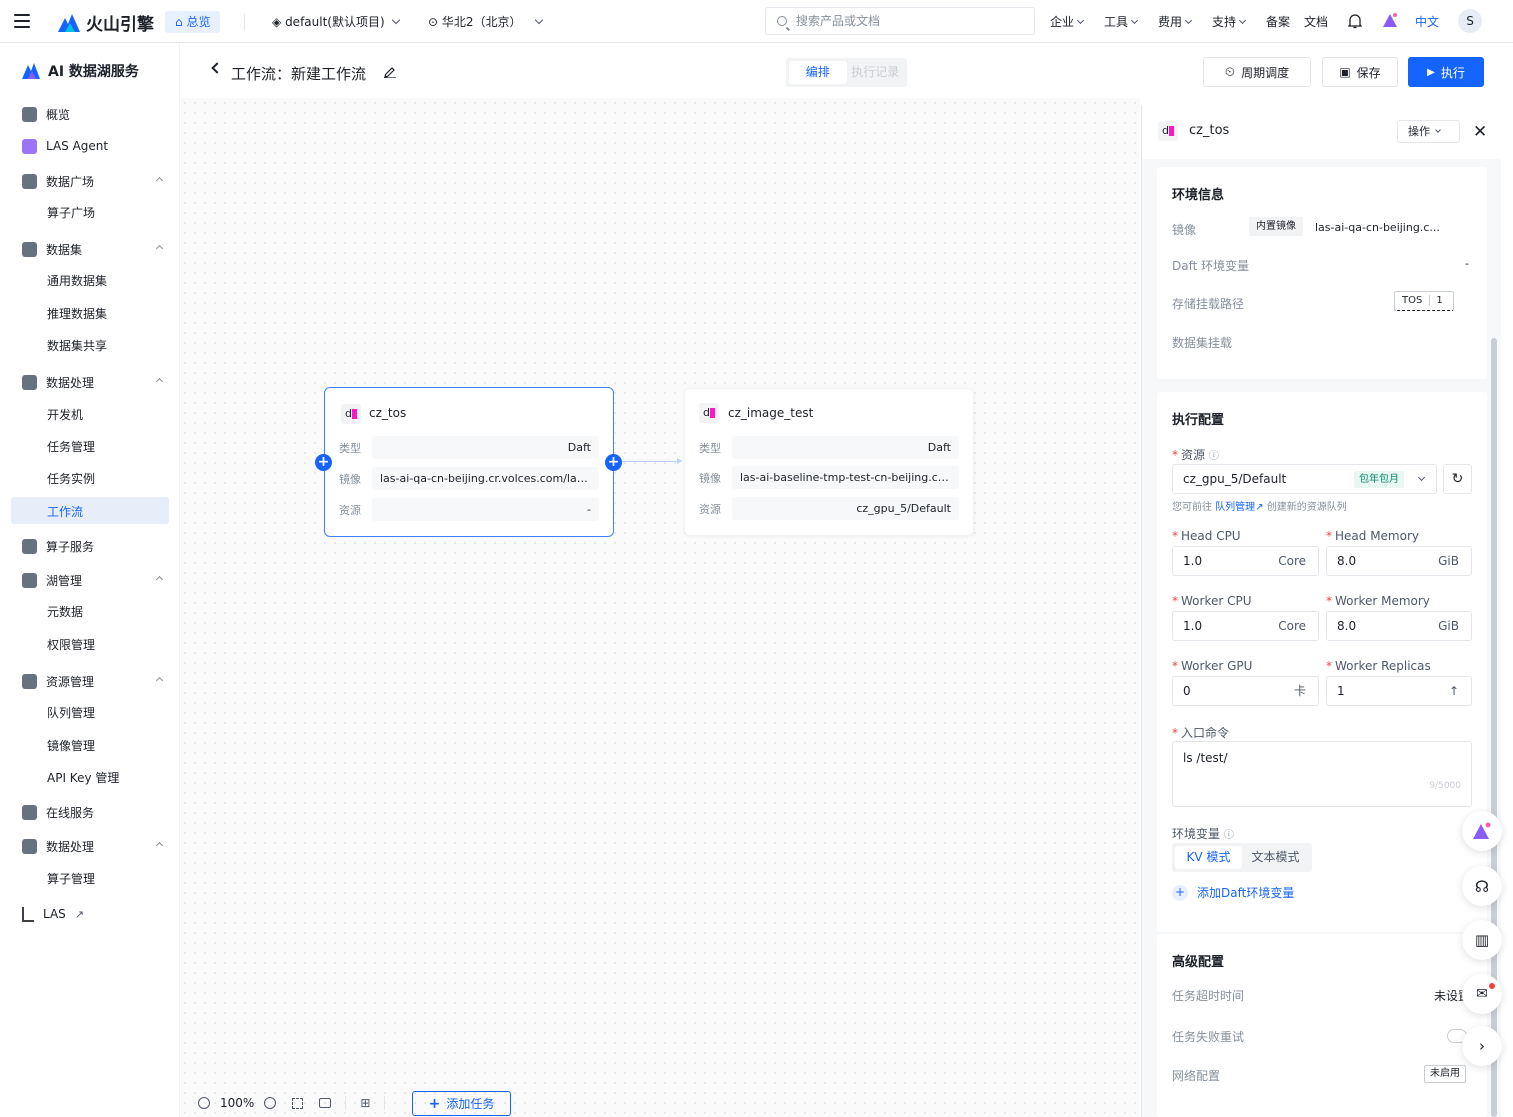 This screenshot has width=1513, height=1117. What do you see at coordinates (1245, 626) in the screenshot?
I see `worker-cpu-input: 1.0 Core` at bounding box center [1245, 626].